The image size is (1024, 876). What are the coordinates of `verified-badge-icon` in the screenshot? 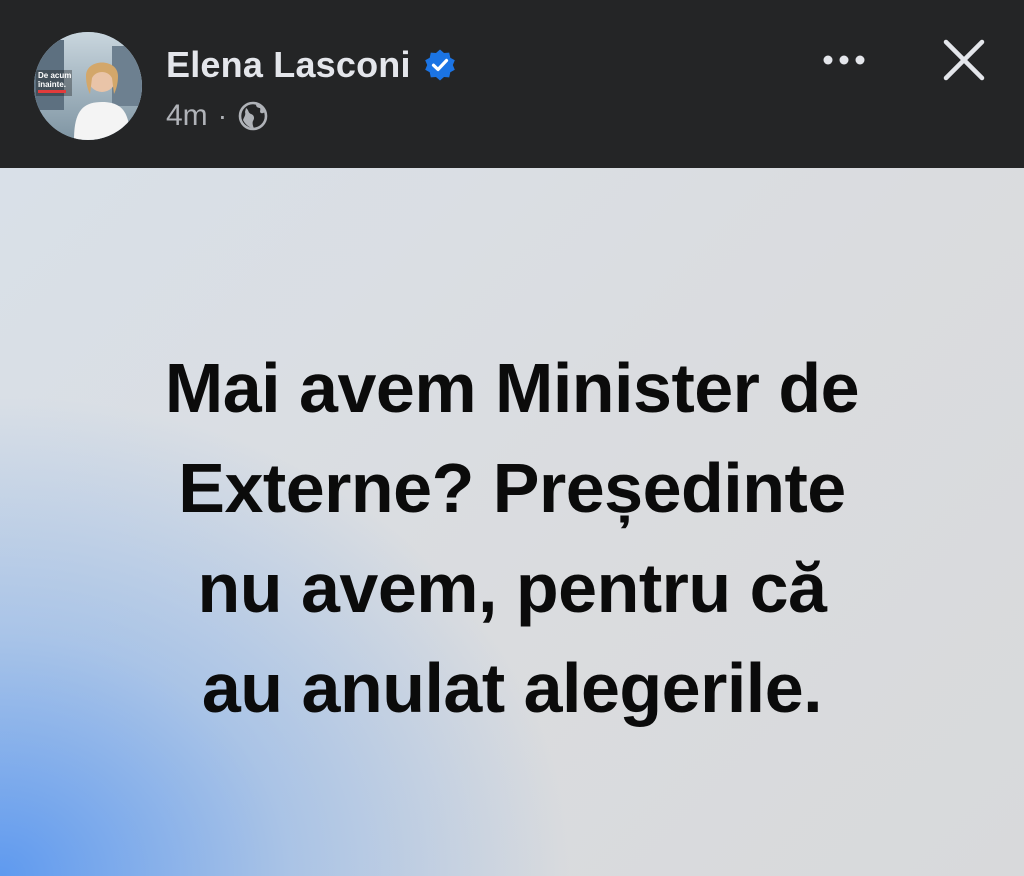 It's located at (439, 65).